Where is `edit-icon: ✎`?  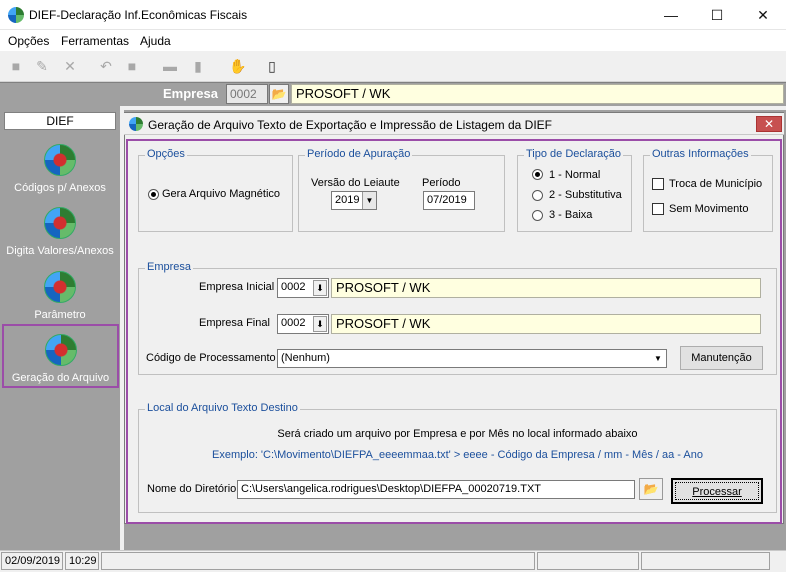
edit-icon: ✎ is located at coordinates (42, 66).